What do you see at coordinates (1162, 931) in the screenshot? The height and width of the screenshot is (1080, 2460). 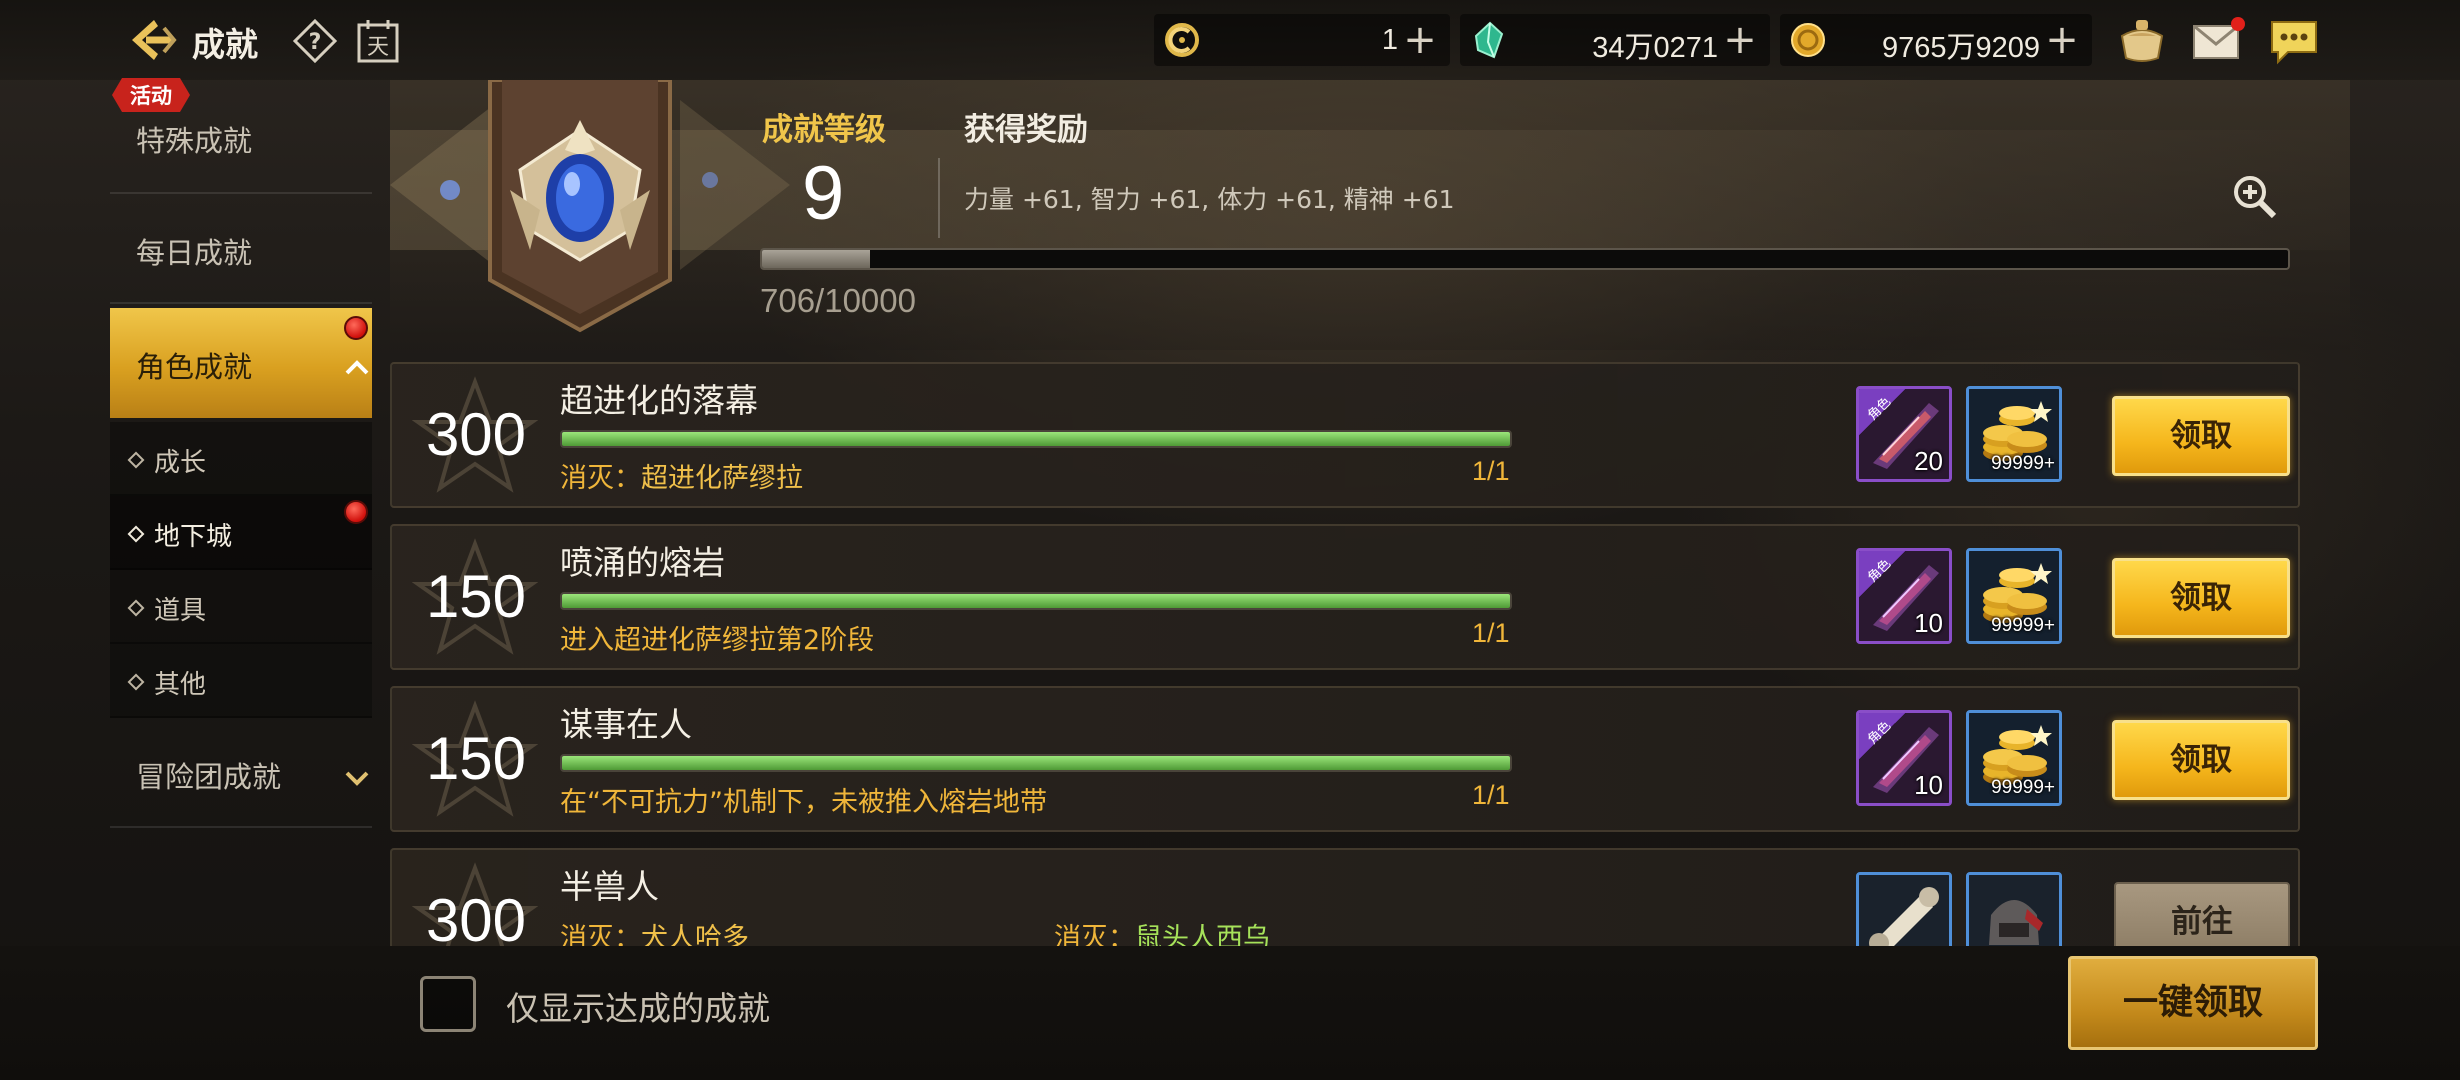 I see `achievement-condition-2: 消灭：鼠头人西乌` at bounding box center [1162, 931].